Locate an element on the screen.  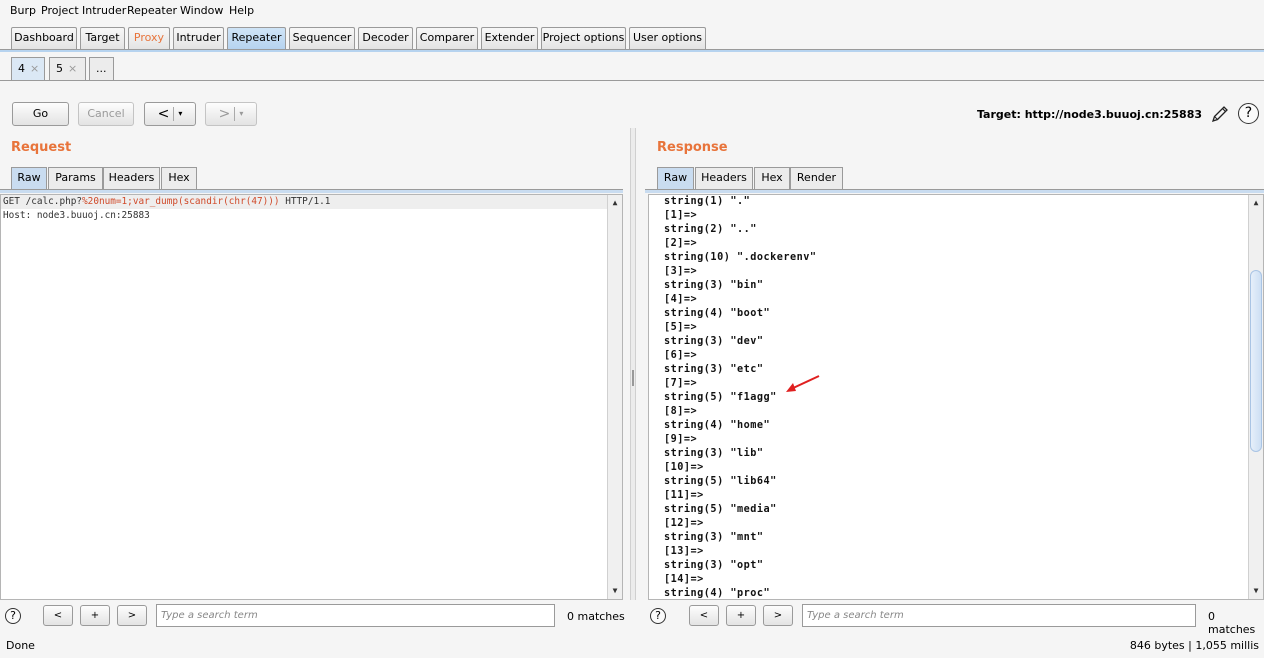
response-line: string(3) "etc" is located at coordinates (714, 369).